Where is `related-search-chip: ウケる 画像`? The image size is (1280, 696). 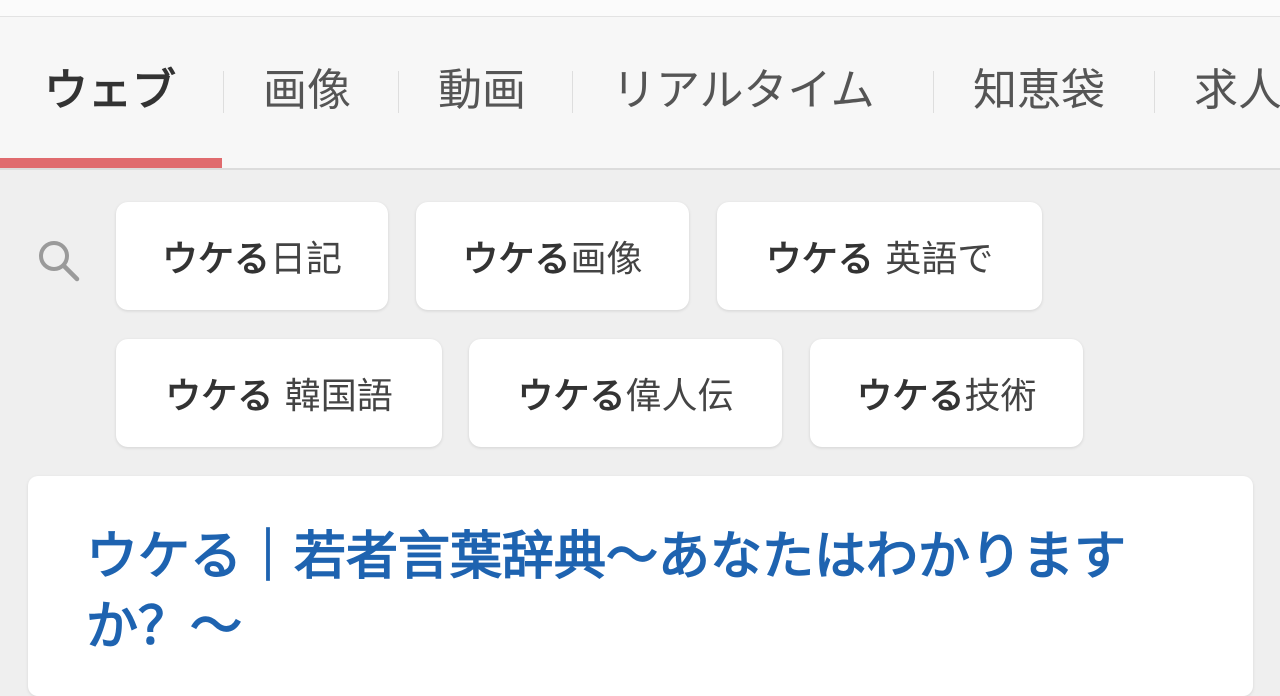
related-search-chip: ウケる 画像 is located at coordinates (552, 256).